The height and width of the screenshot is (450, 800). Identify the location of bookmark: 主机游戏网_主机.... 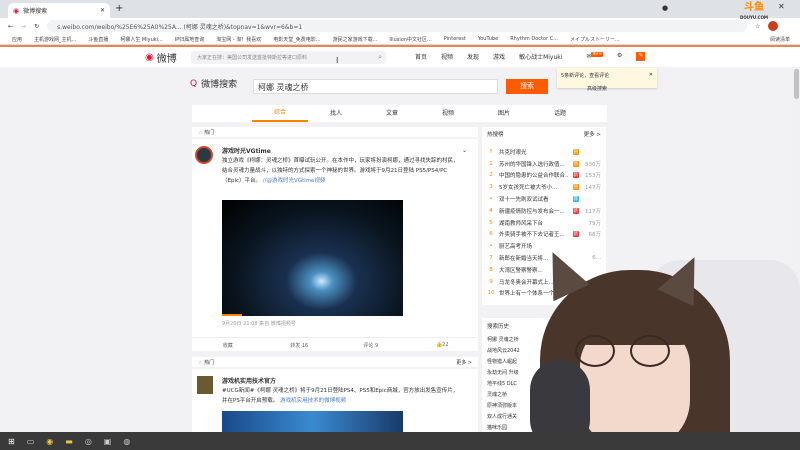
(55, 39).